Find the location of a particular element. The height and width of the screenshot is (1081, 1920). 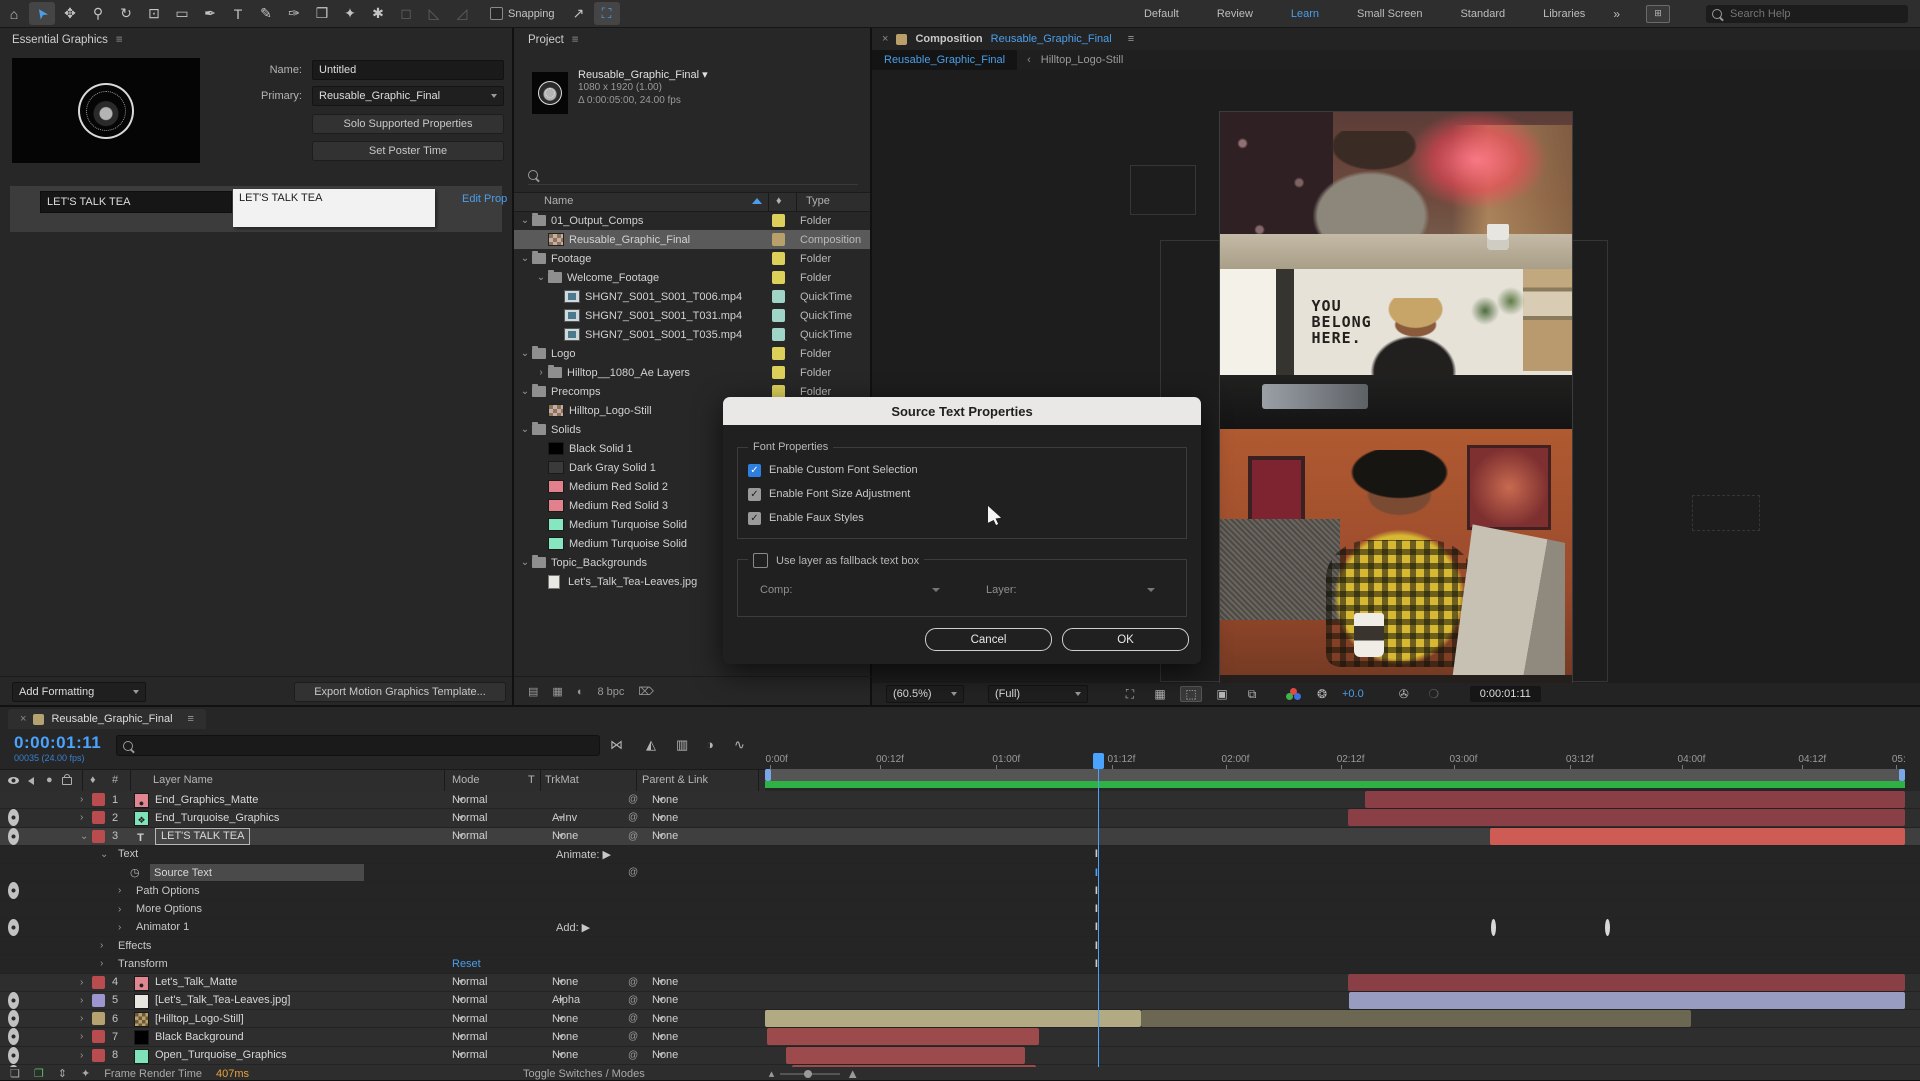

project-bit-depth: 8 bpc is located at coordinates (610, 692).